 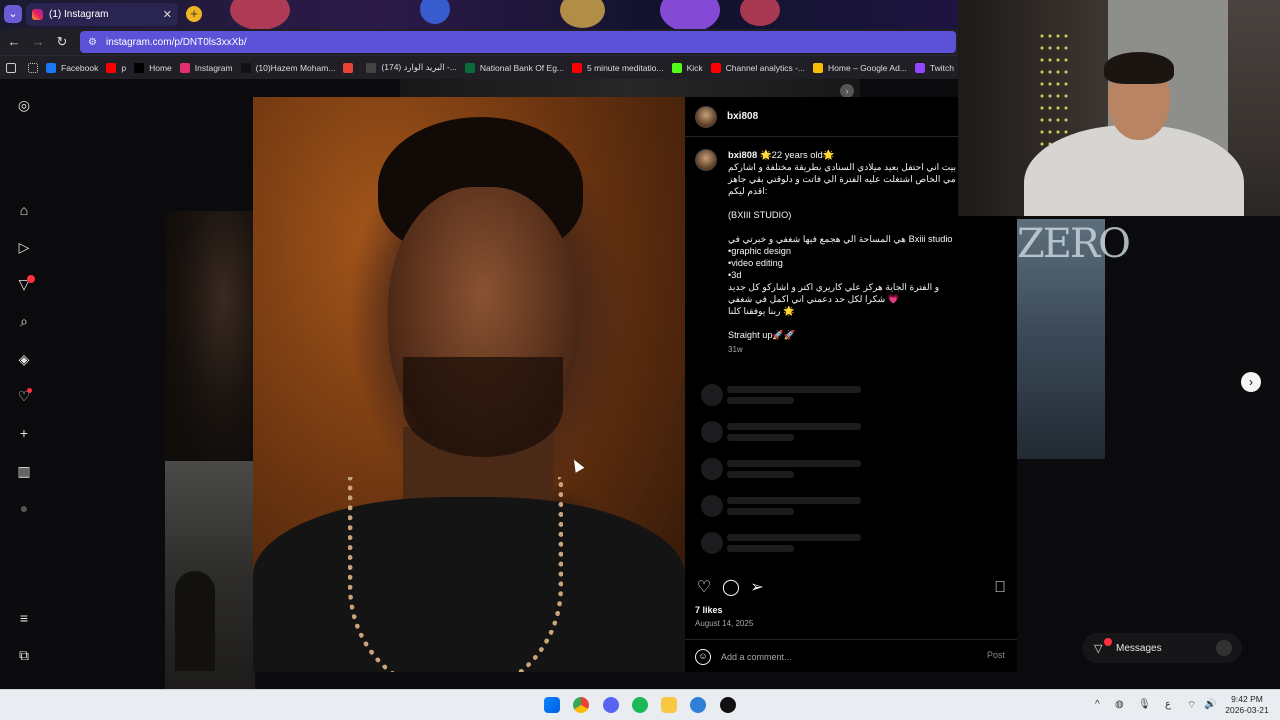 I want to click on post-date: August 14, 2025, so click(x=724, y=623).